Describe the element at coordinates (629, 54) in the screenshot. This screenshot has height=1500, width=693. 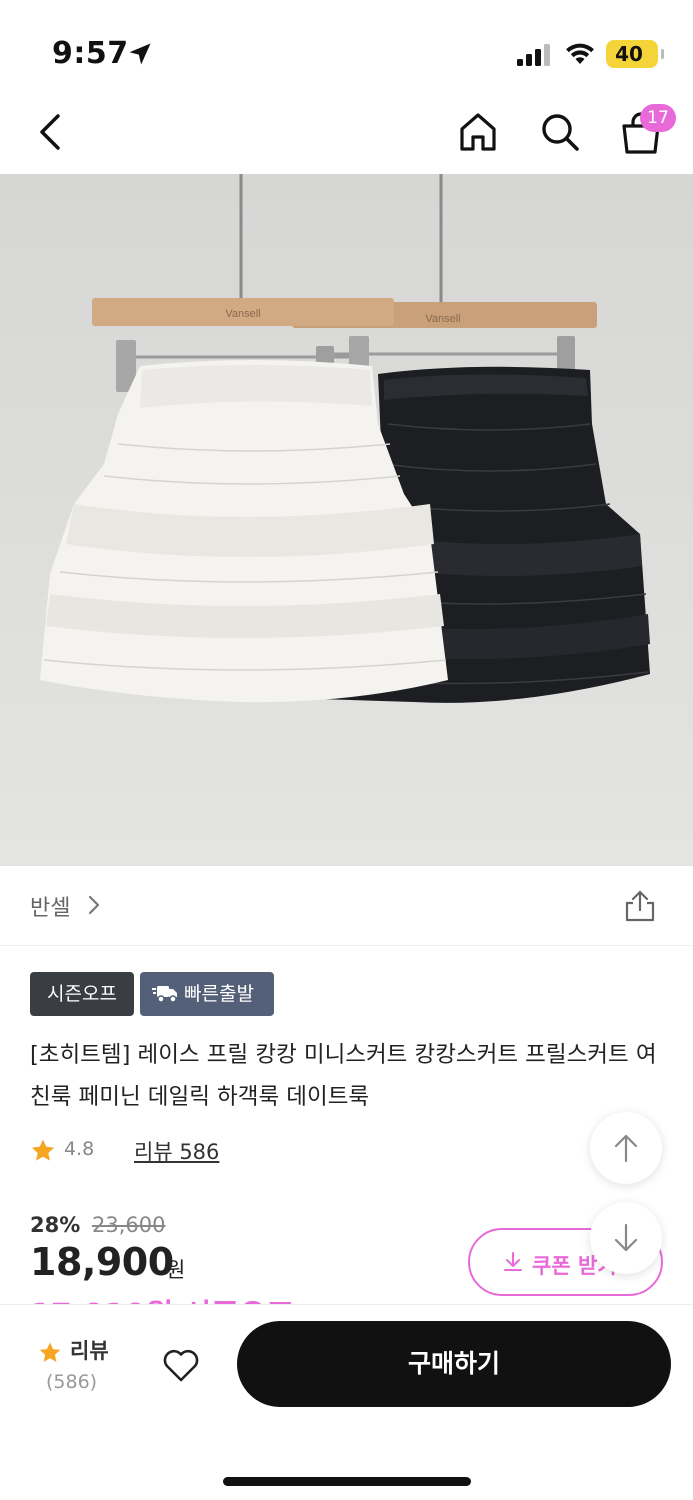
I see `battery-level: 40` at that location.